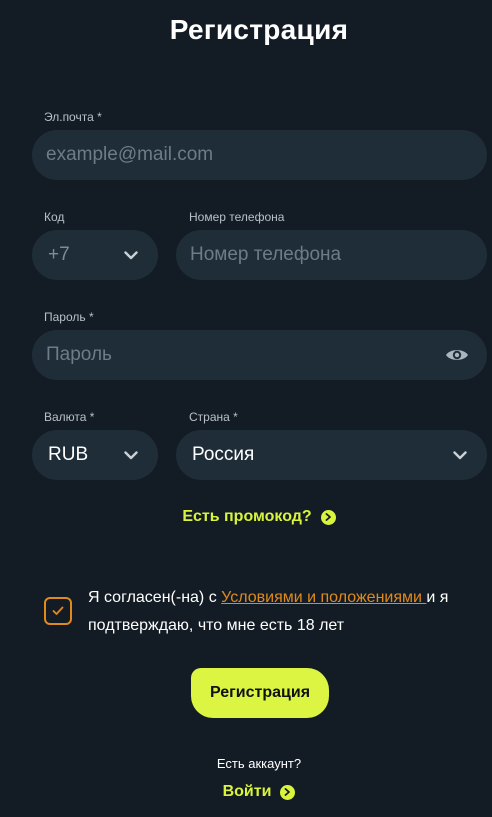 The height and width of the screenshot is (817, 492). I want to click on password-input, so click(238, 355).